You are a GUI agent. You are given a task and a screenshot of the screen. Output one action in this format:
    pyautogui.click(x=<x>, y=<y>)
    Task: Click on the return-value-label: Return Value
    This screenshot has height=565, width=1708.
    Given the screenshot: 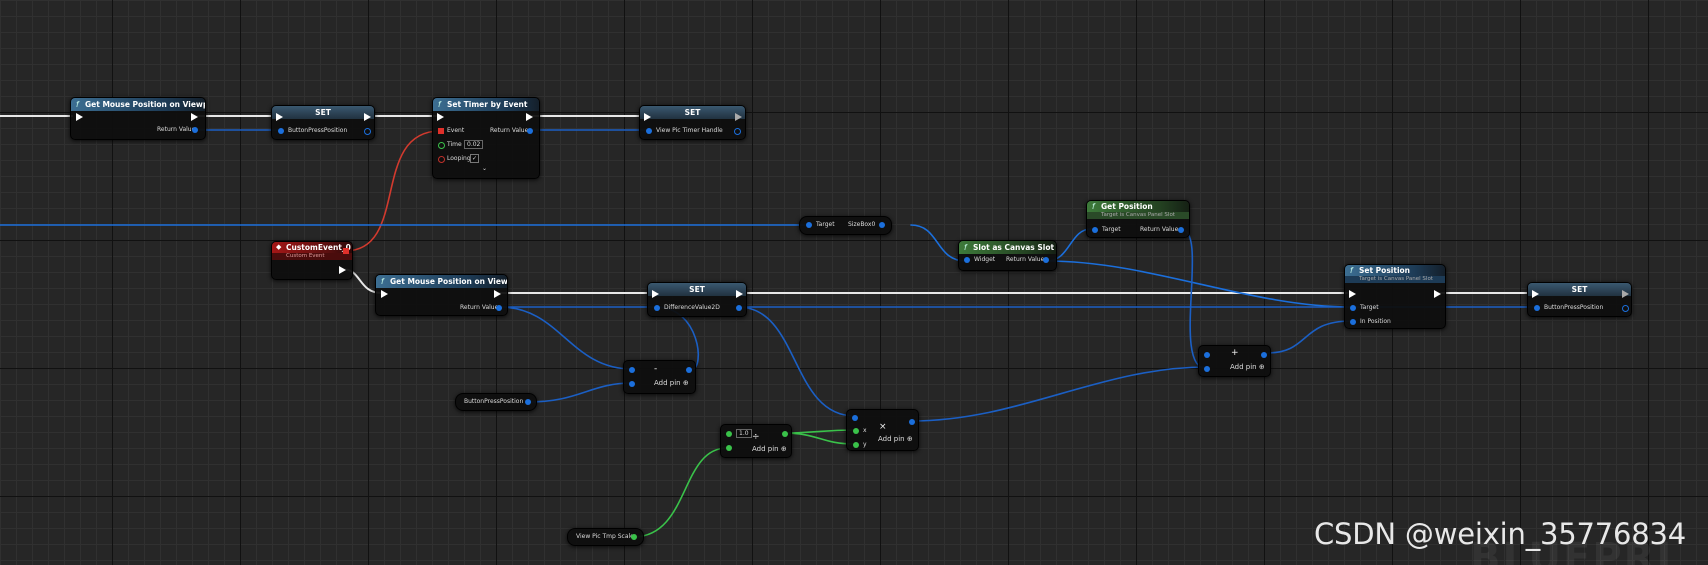 What is the action you would take?
    pyautogui.click(x=479, y=307)
    